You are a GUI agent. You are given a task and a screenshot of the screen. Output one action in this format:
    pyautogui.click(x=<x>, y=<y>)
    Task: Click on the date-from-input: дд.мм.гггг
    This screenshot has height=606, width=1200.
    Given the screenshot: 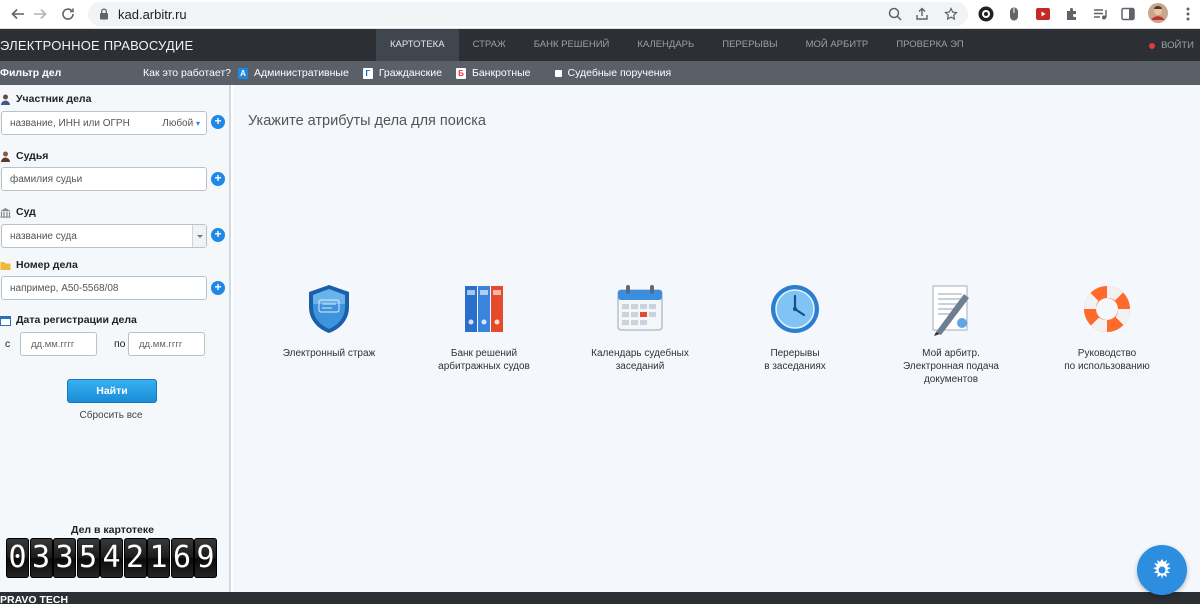 What is the action you would take?
    pyautogui.click(x=58, y=344)
    